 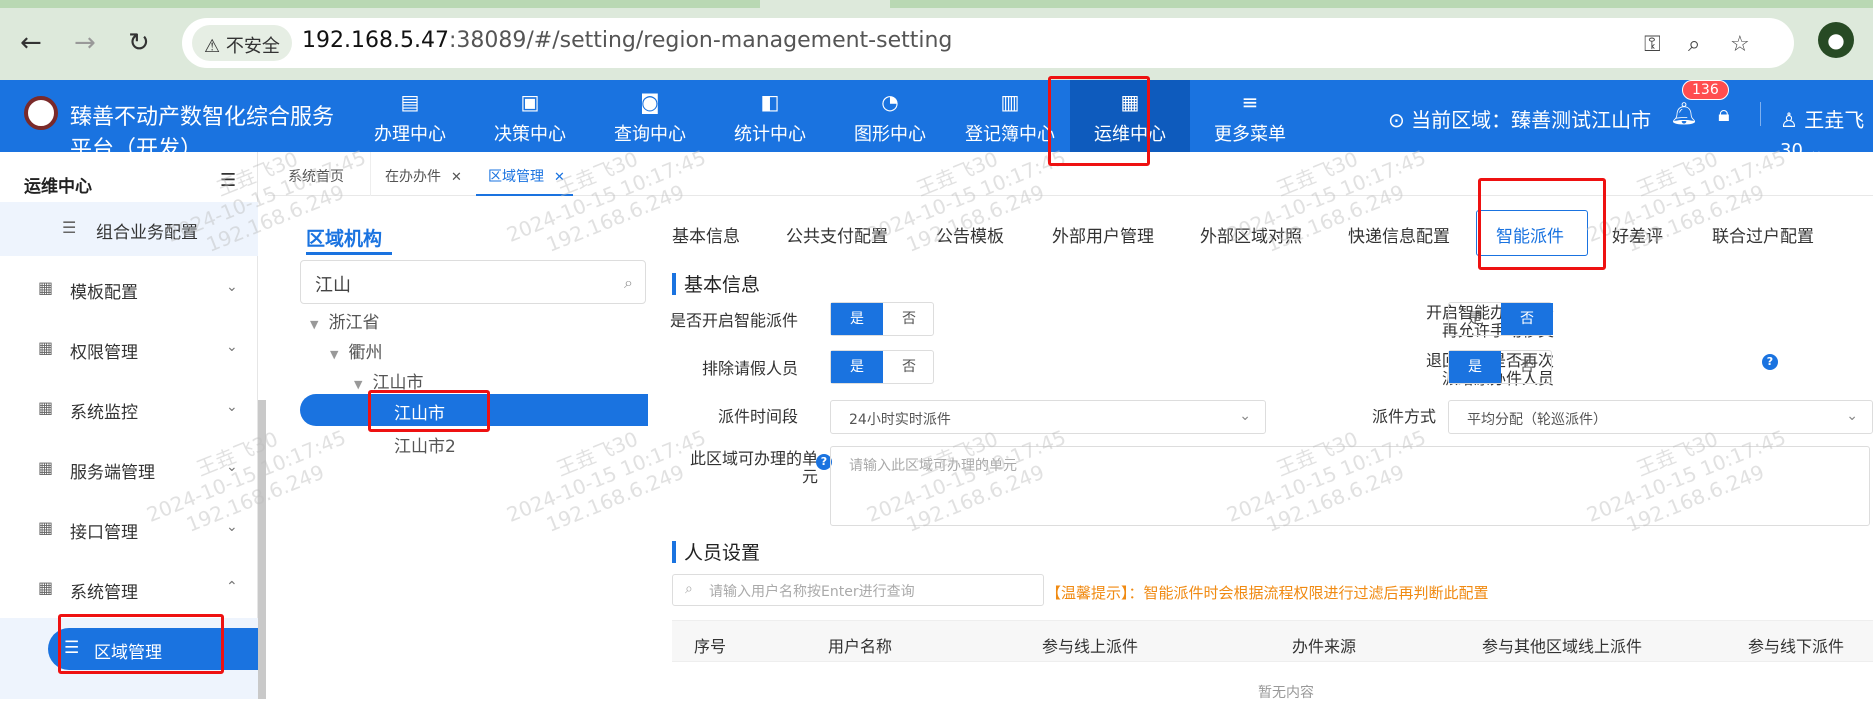 What do you see at coordinates (770, 134) in the screenshot?
I see `menu-label: 统计中心` at bounding box center [770, 134].